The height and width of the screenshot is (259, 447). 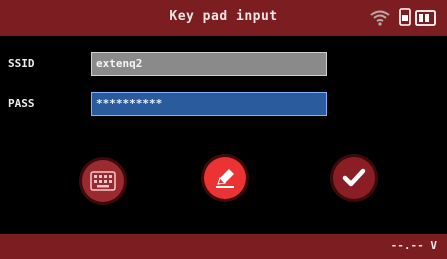 I want to click on ssid-label: SSID, so click(x=21, y=63).